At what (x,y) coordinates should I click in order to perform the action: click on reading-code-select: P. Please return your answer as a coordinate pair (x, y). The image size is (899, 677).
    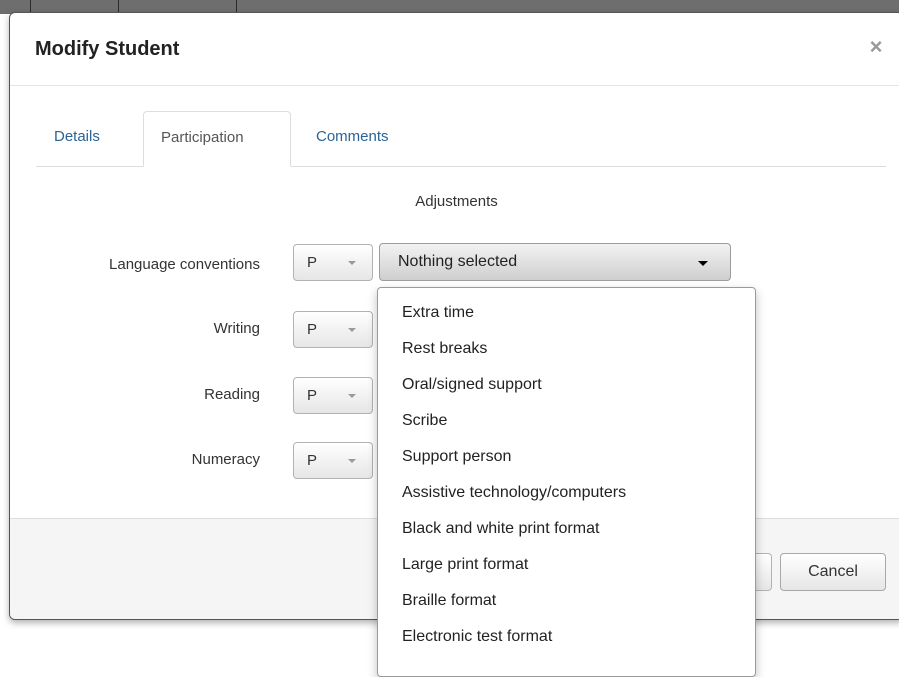
    Looking at the image, I should click on (333, 395).